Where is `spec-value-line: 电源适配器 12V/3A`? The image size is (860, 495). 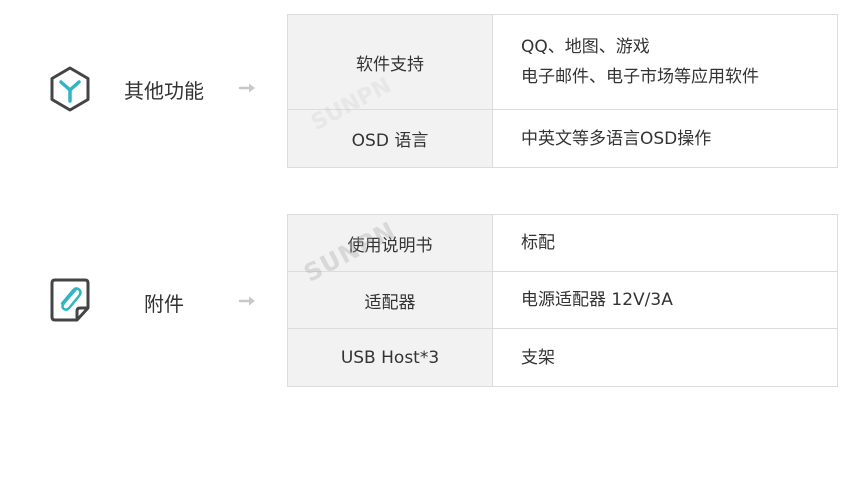
spec-value-line: 电源适配器 12V/3A is located at coordinates (597, 300).